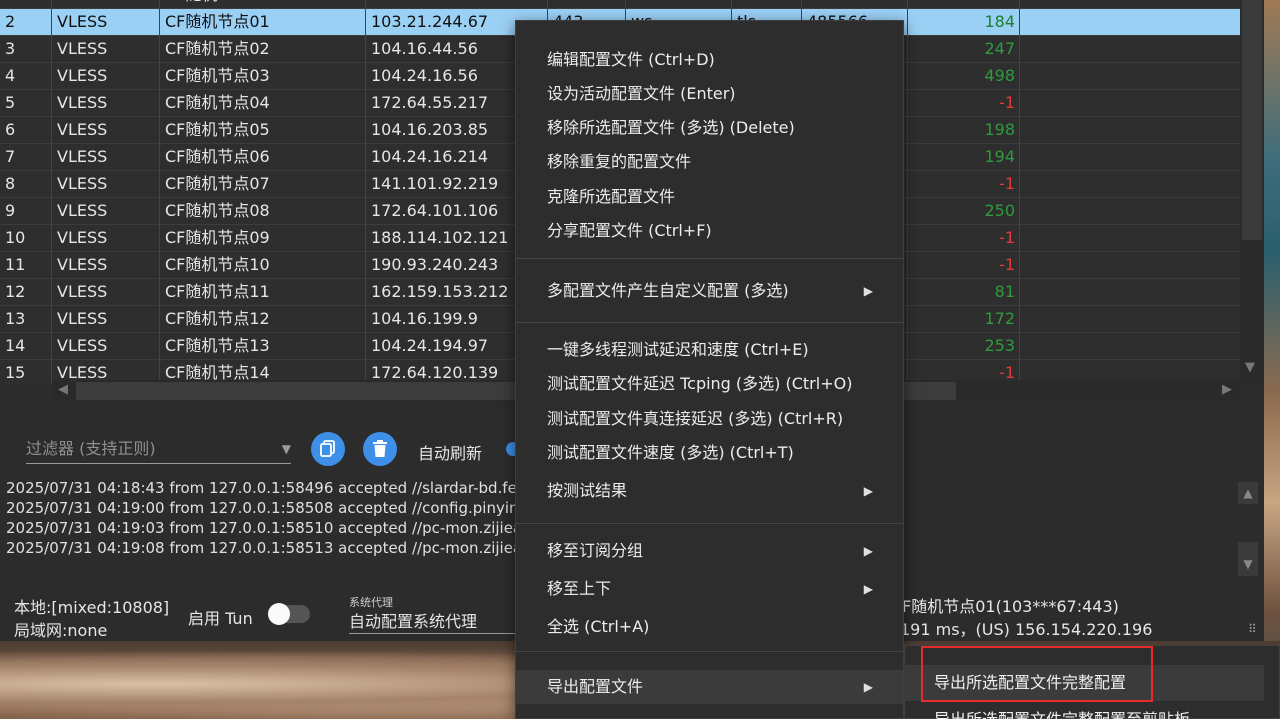  Describe the element at coordinates (668, 290) in the screenshot. I see `menu-item-label: 多配置文件产生自定义配置 (多选)` at that location.